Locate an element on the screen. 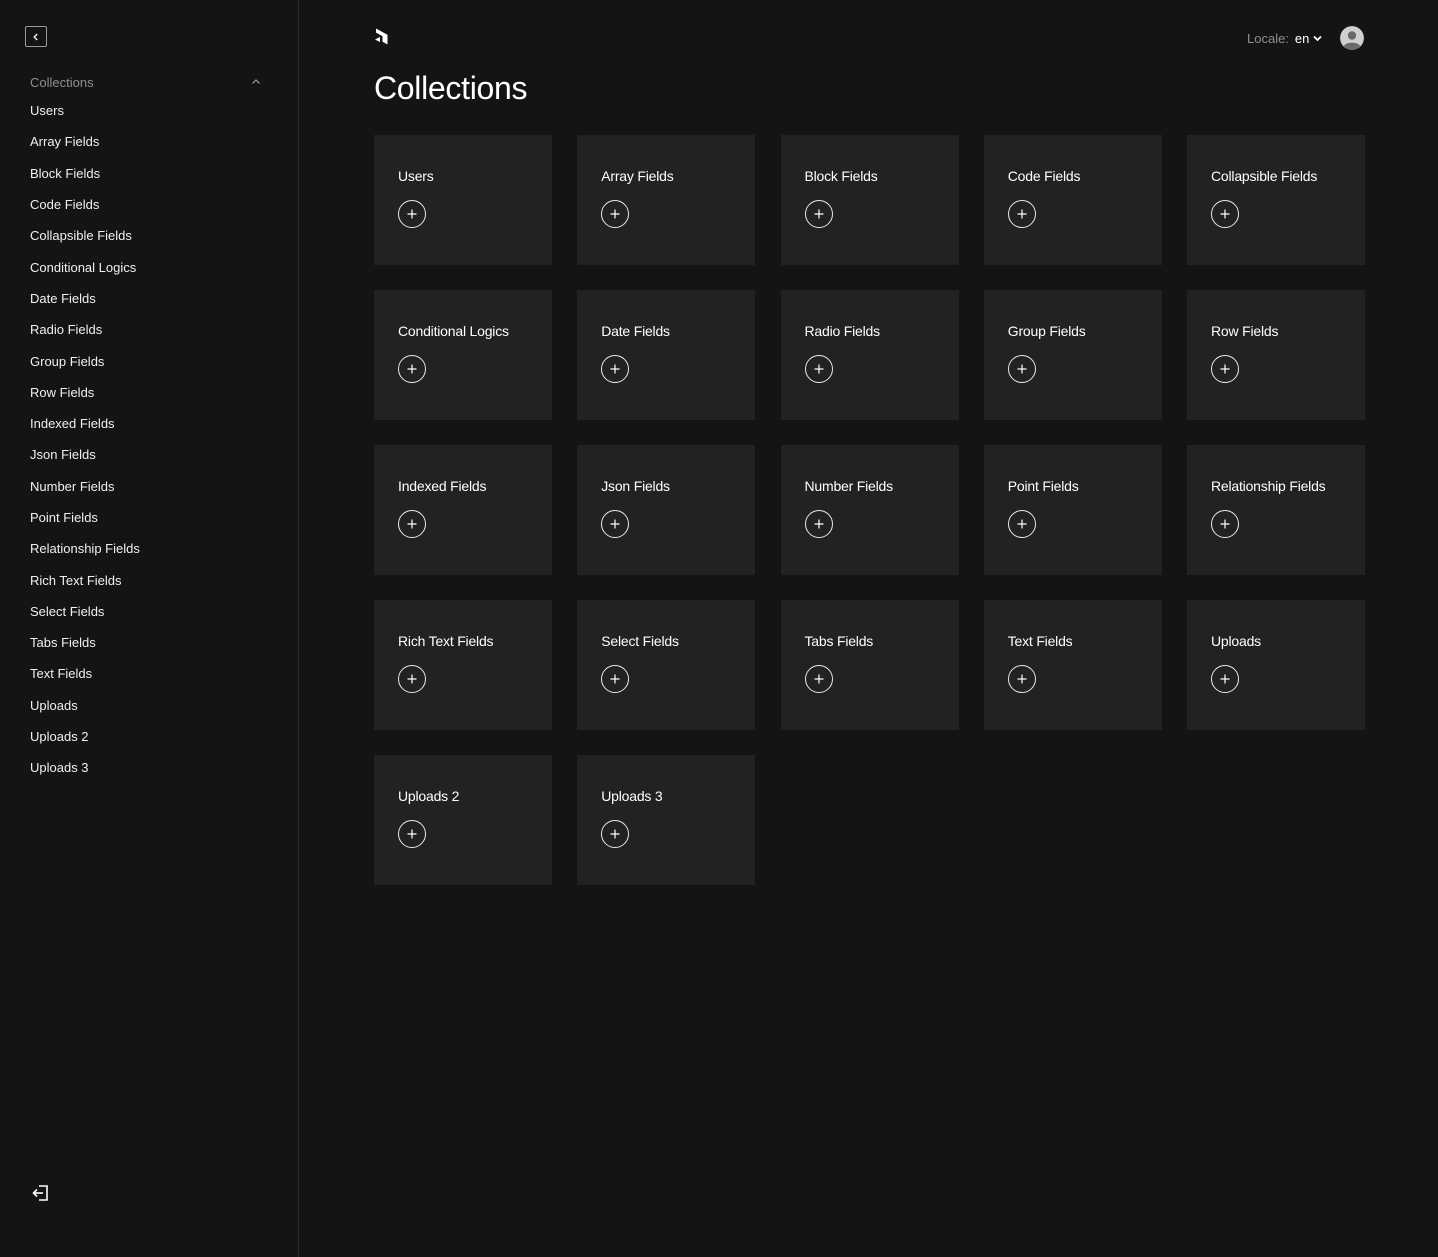 The image size is (1438, 1257). collection-card-title: Number Fields is located at coordinates (849, 486).